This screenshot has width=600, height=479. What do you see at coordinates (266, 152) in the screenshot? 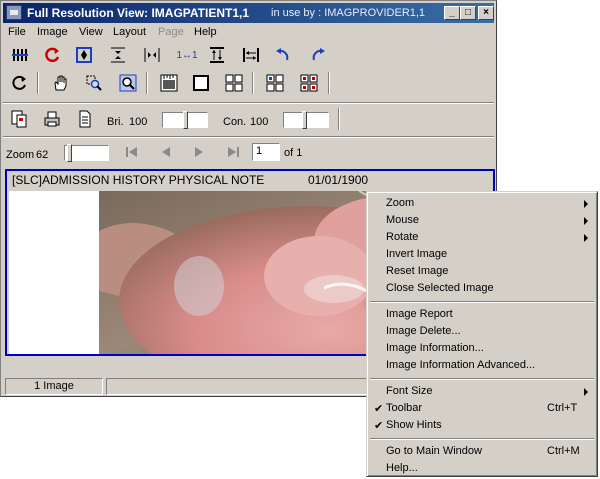
I see `page-number-input: 1` at bounding box center [266, 152].